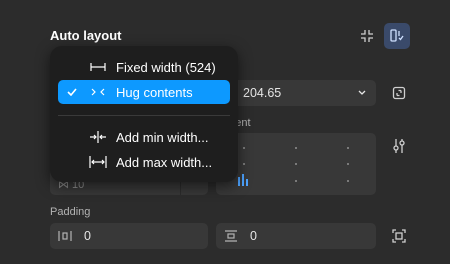 This screenshot has width=450, height=264. I want to click on checkmark-icon, so click(72, 92).